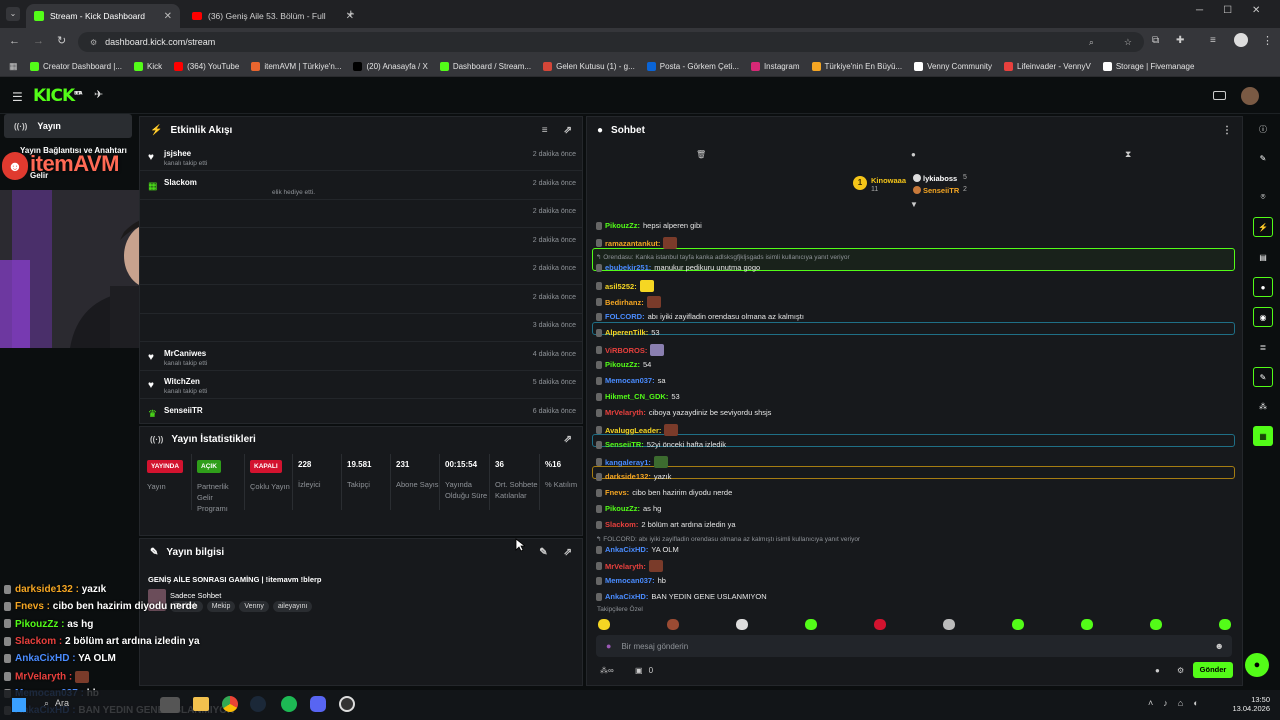 The image size is (1280, 720). What do you see at coordinates (636, 396) in the screenshot?
I see `chat-username: Hikmet_CN_GDK:` at bounding box center [636, 396].